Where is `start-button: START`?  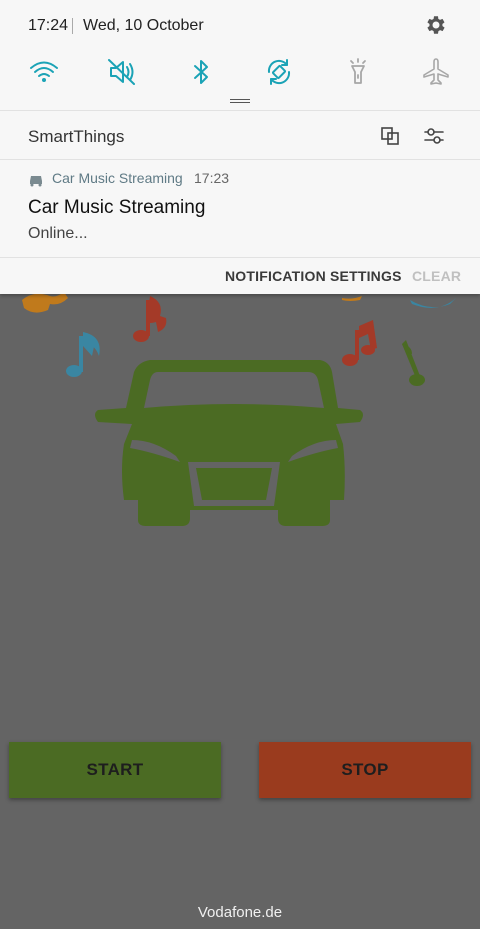
start-button: START is located at coordinates (115, 770).